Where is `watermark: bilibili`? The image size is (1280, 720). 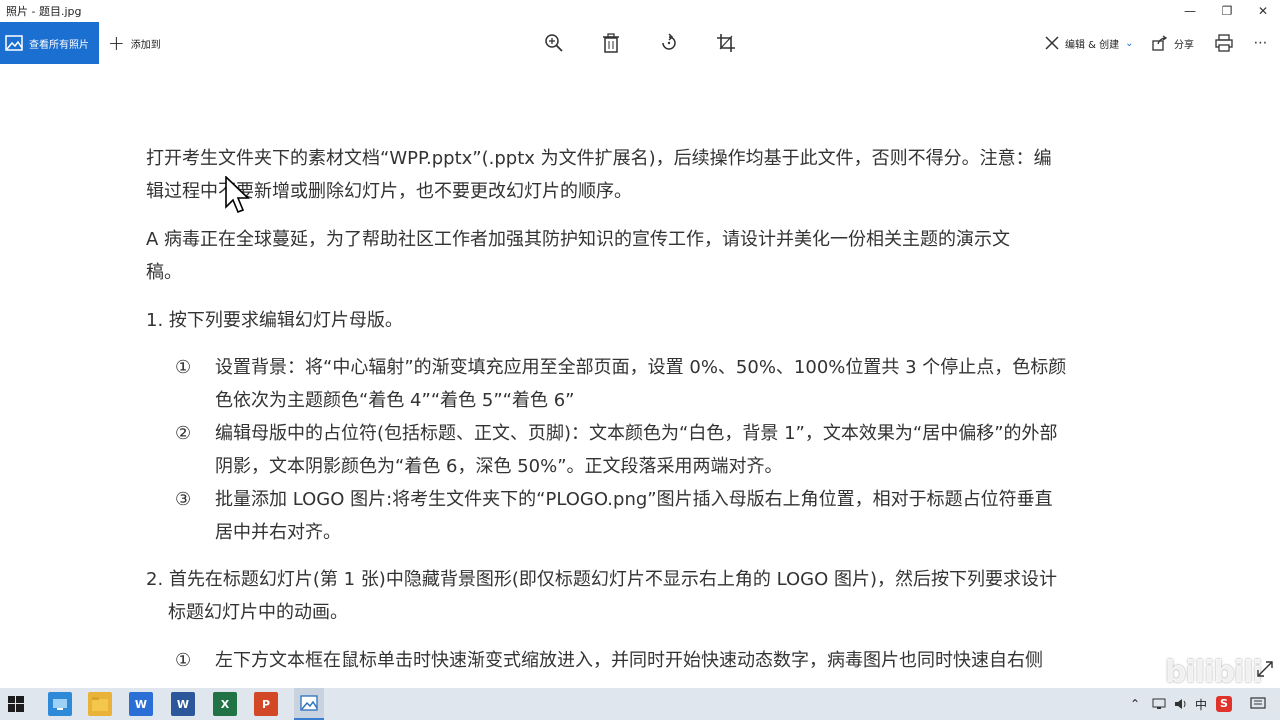
watermark: bilibili is located at coordinates (1214, 672).